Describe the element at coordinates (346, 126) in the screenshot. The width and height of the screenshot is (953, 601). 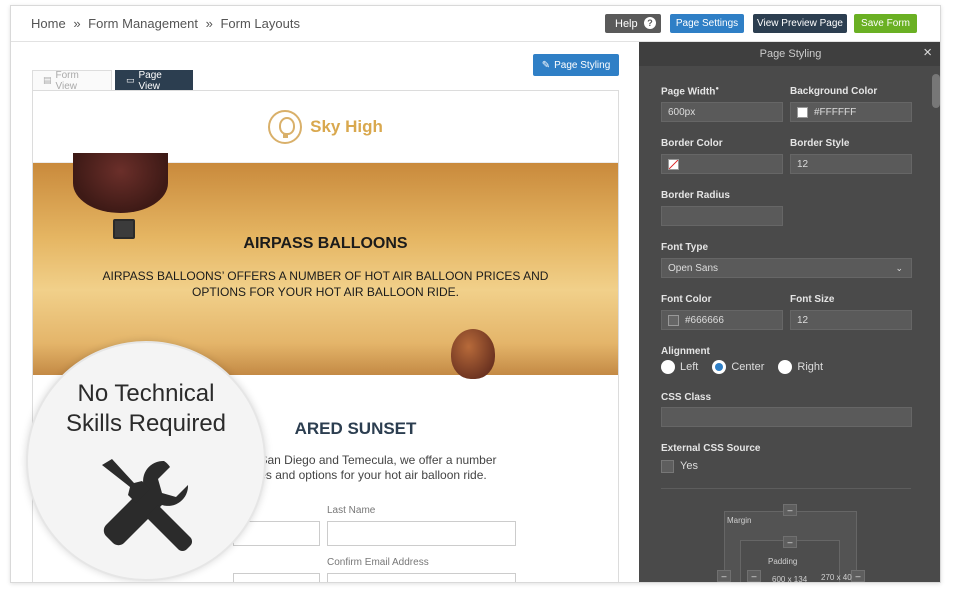
I see `logo-text: Sky High` at that location.